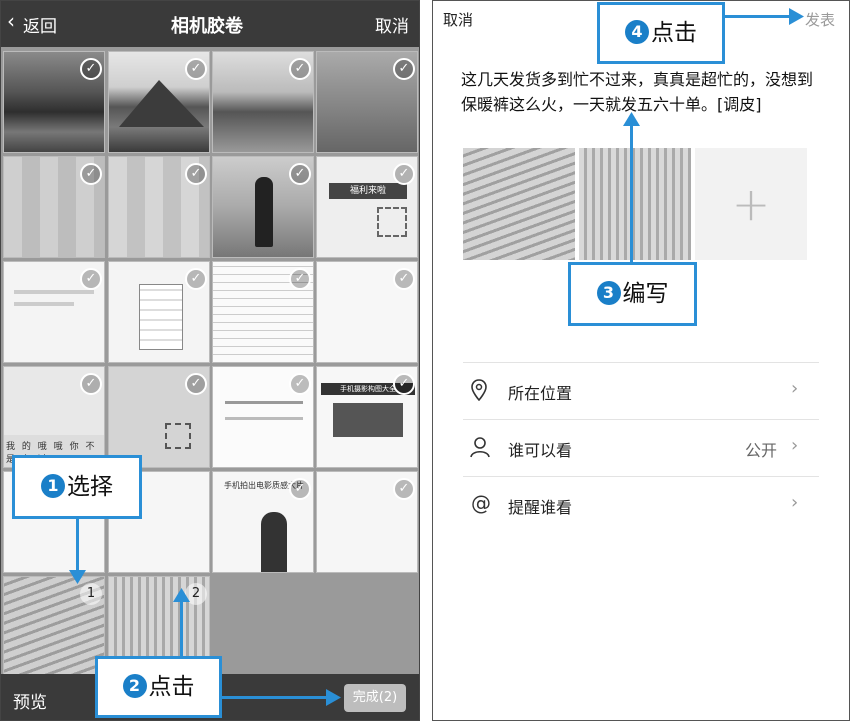 The image size is (850, 721). Describe the element at coordinates (75, 447) in the screenshot. I see `key: 你` at that location.